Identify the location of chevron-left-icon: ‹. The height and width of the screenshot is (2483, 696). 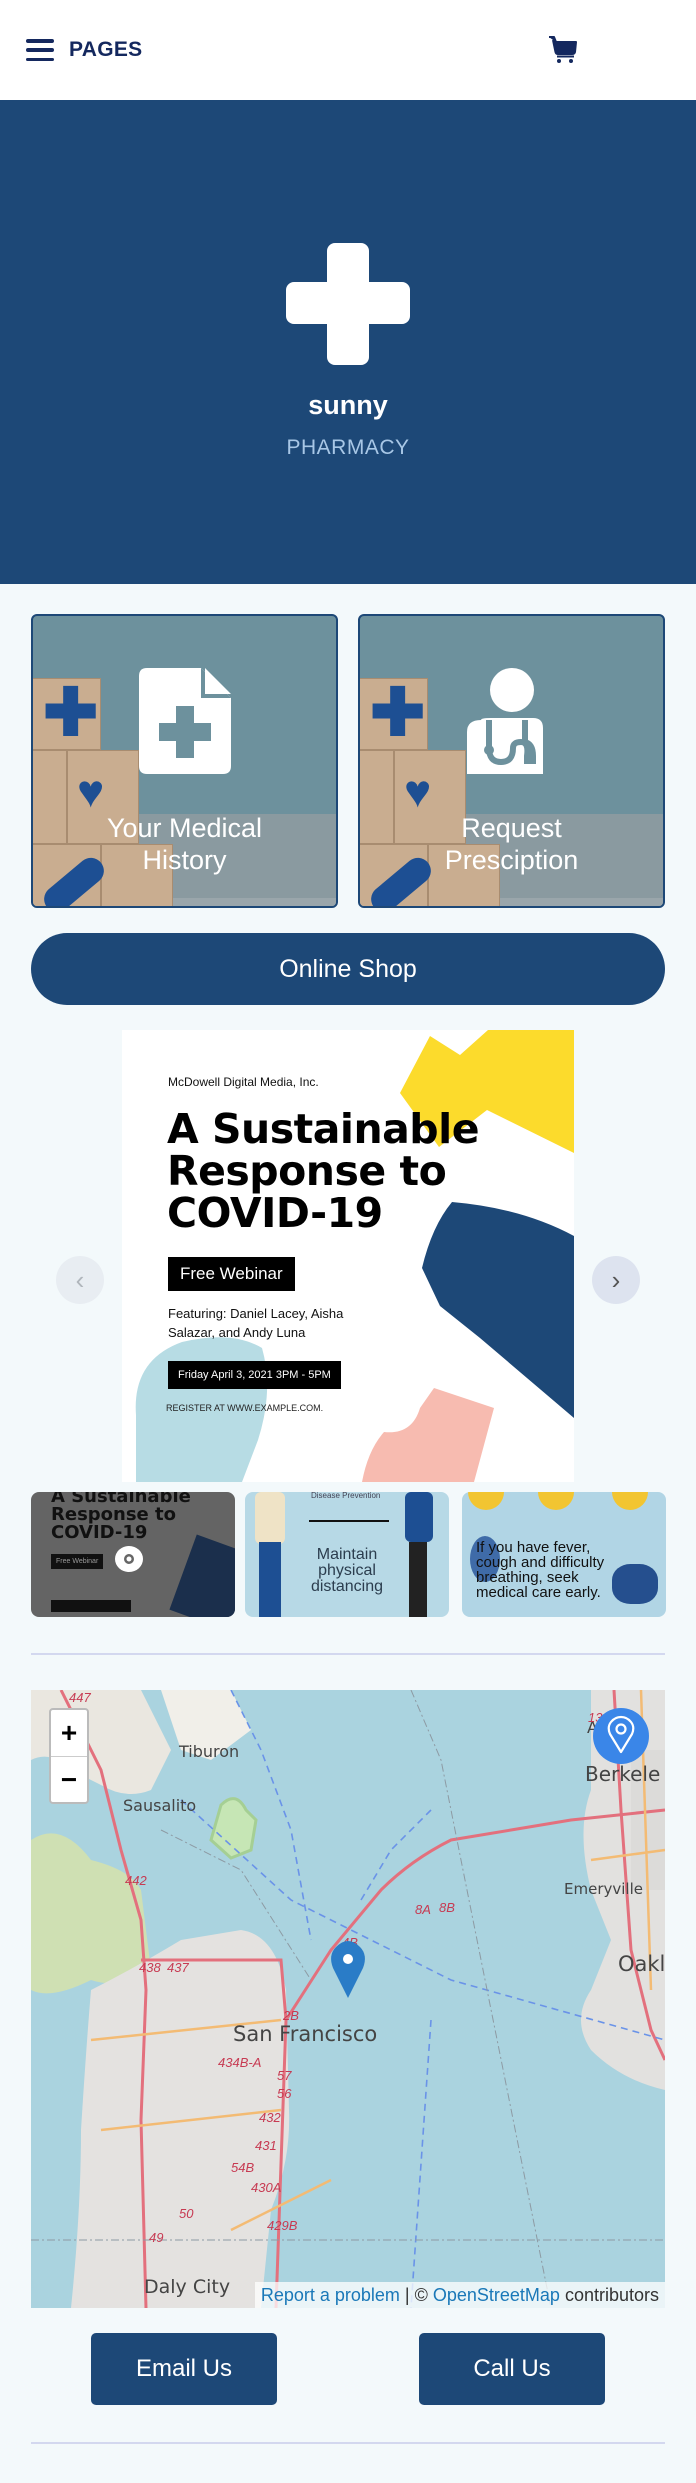
(80, 1279).